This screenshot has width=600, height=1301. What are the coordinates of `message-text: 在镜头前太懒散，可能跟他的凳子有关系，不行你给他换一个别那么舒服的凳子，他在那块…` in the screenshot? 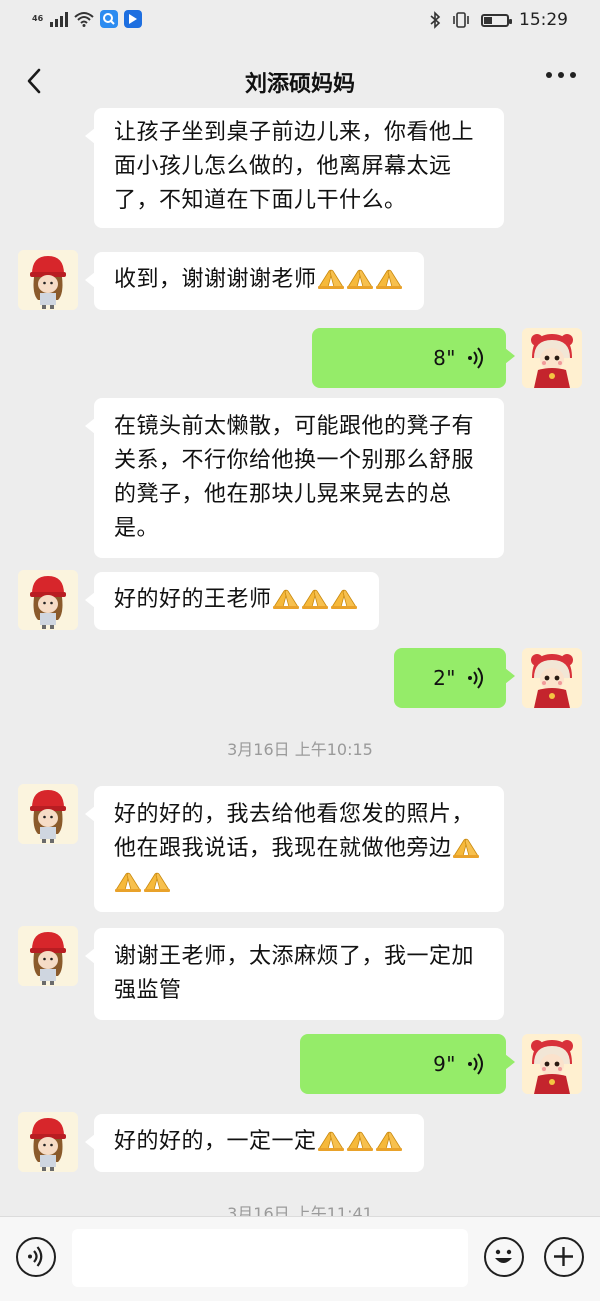 It's located at (294, 477).